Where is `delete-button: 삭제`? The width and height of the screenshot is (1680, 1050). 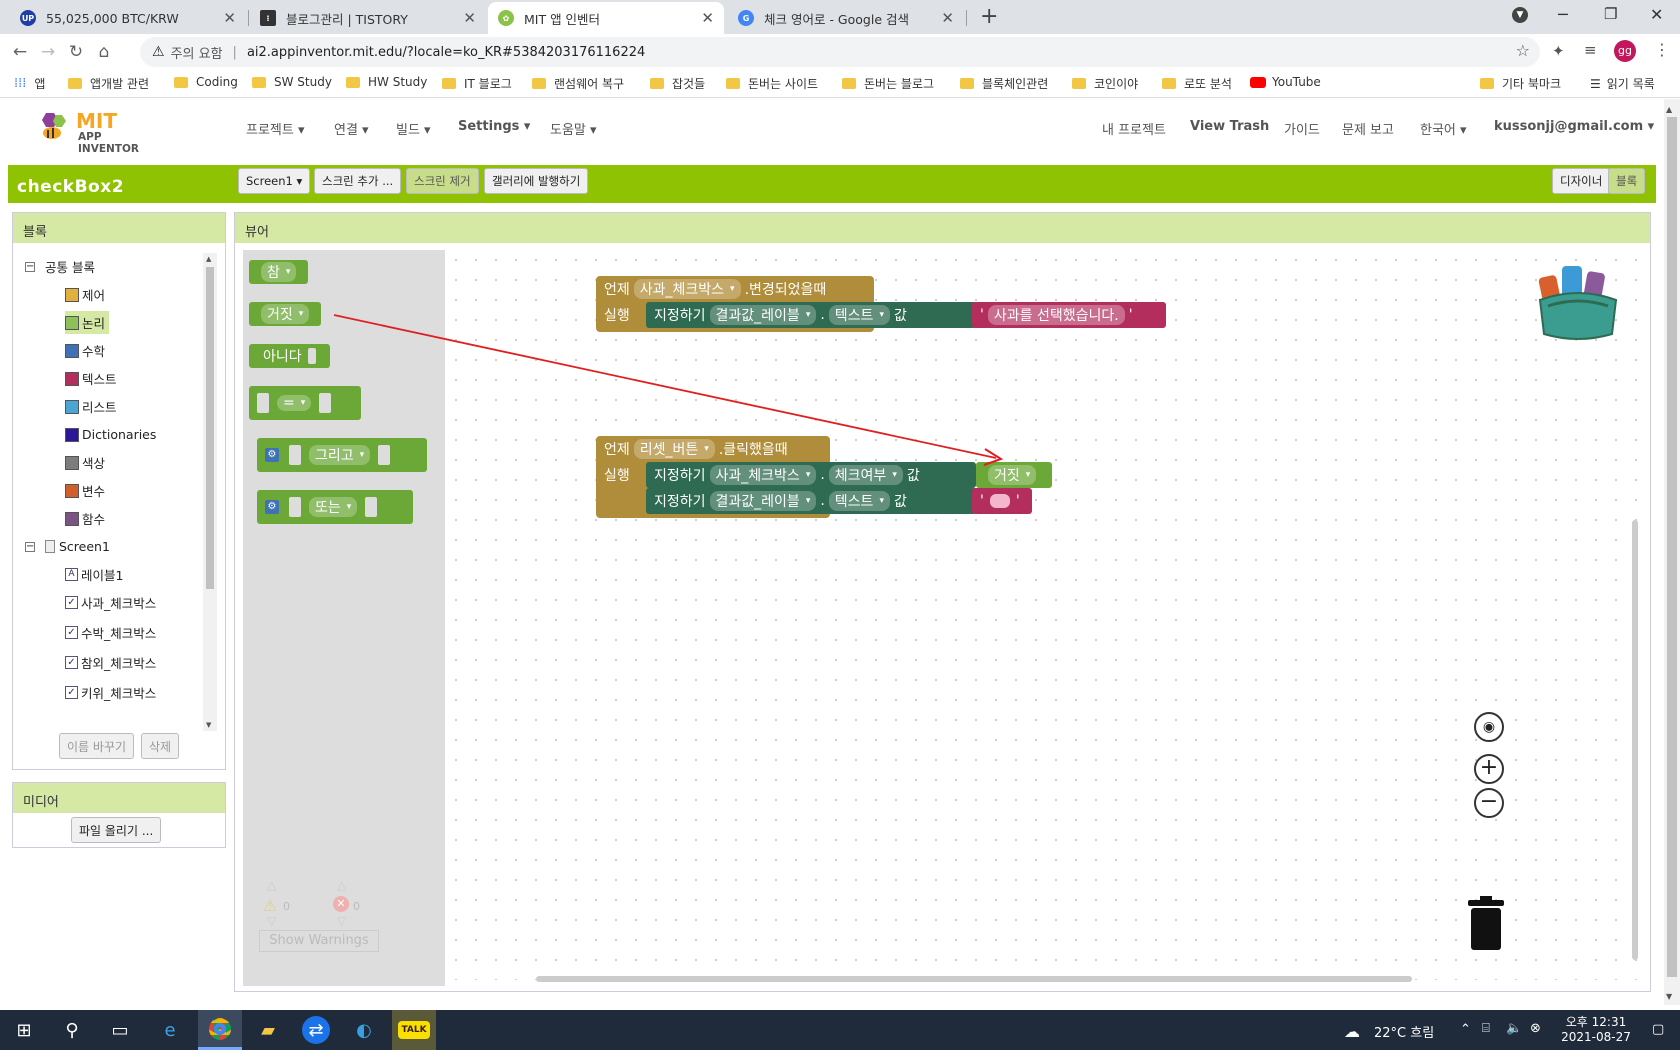
delete-button: 삭제 is located at coordinates (160, 746).